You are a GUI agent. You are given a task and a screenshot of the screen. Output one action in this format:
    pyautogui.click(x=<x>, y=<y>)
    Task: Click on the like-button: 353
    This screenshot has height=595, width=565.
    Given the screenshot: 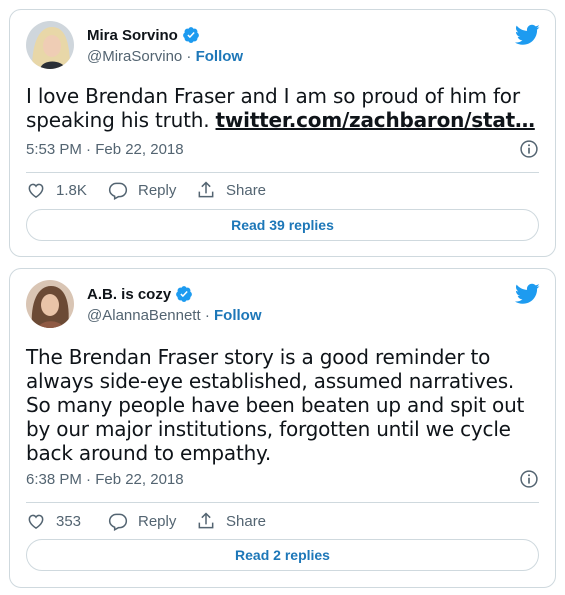 What is the action you would take?
    pyautogui.click(x=67, y=521)
    